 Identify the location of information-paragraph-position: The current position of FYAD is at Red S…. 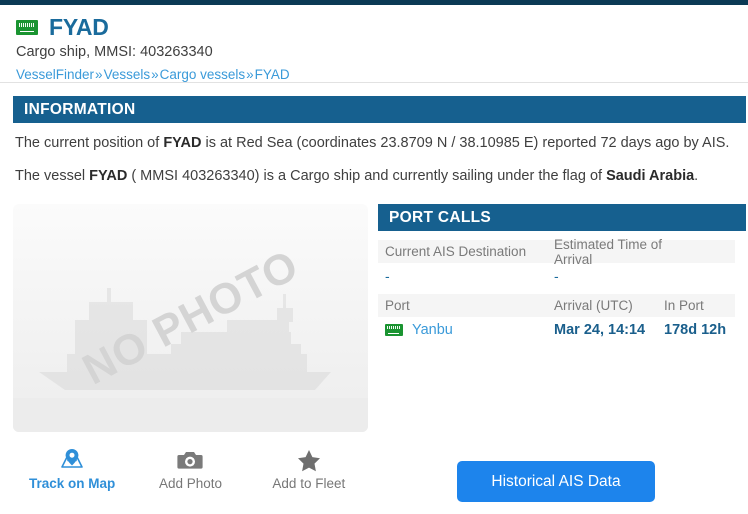
(372, 144).